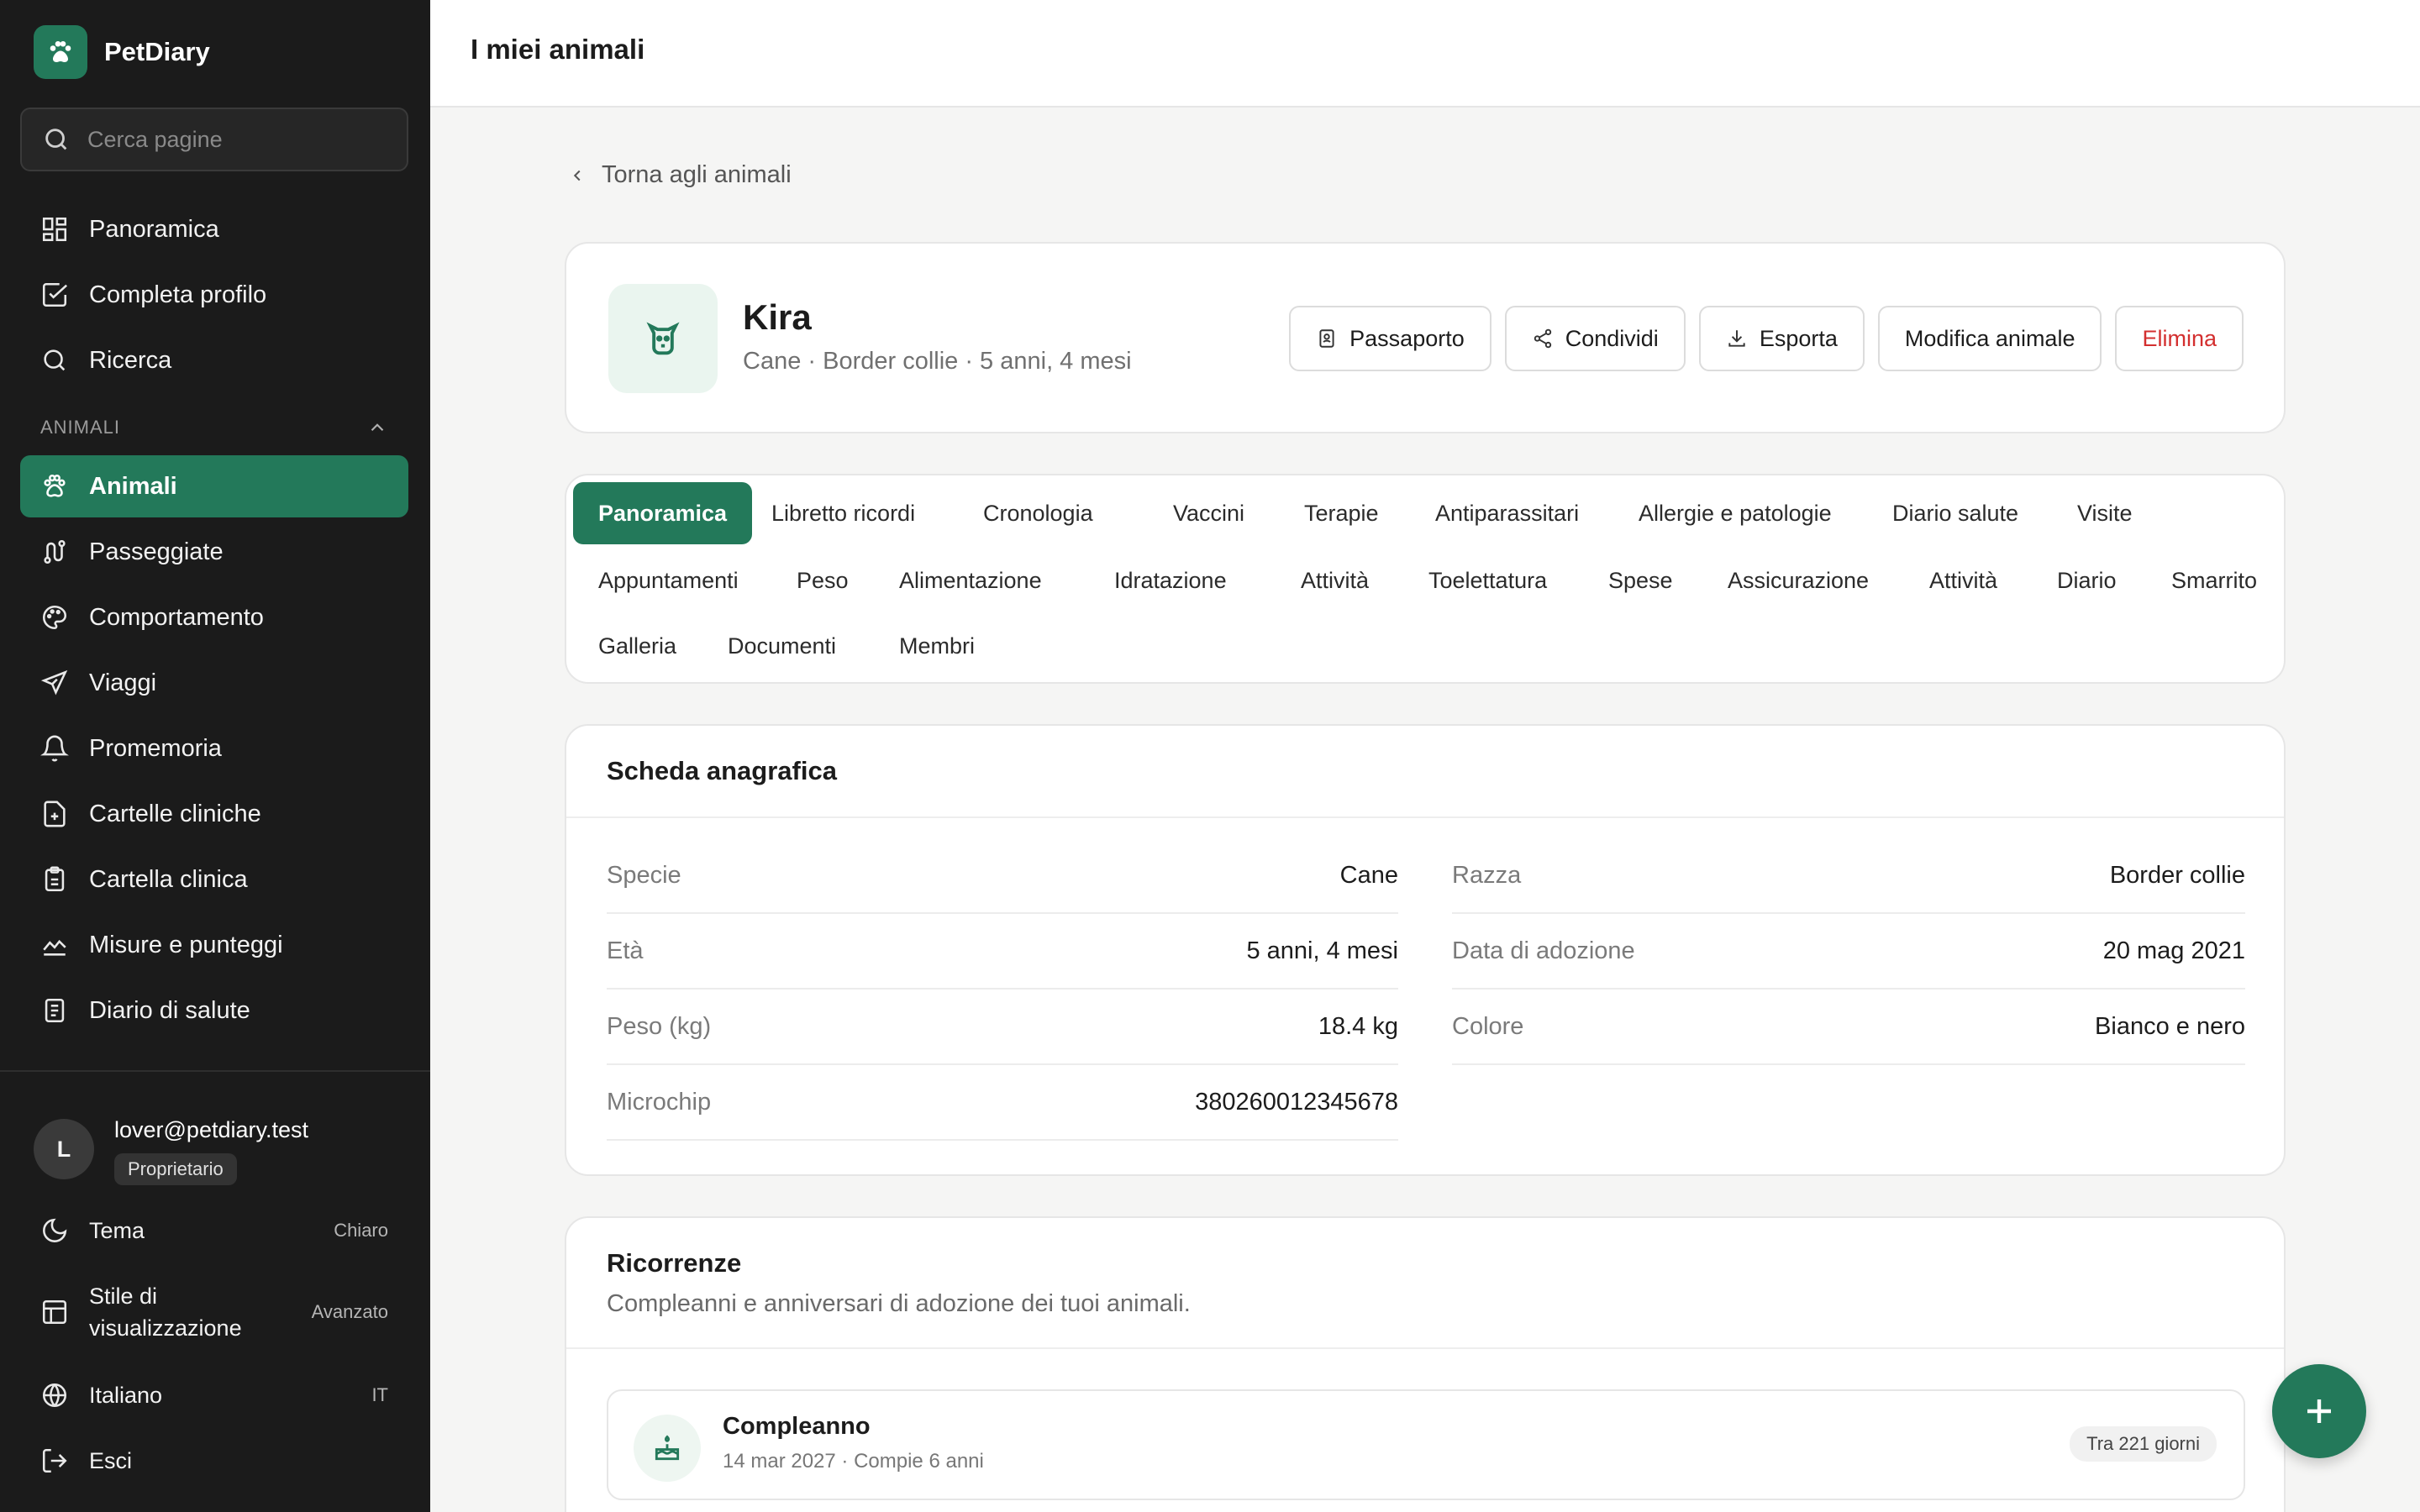 This screenshot has height=1512, width=2420. I want to click on add-fab-button, so click(2319, 1411).